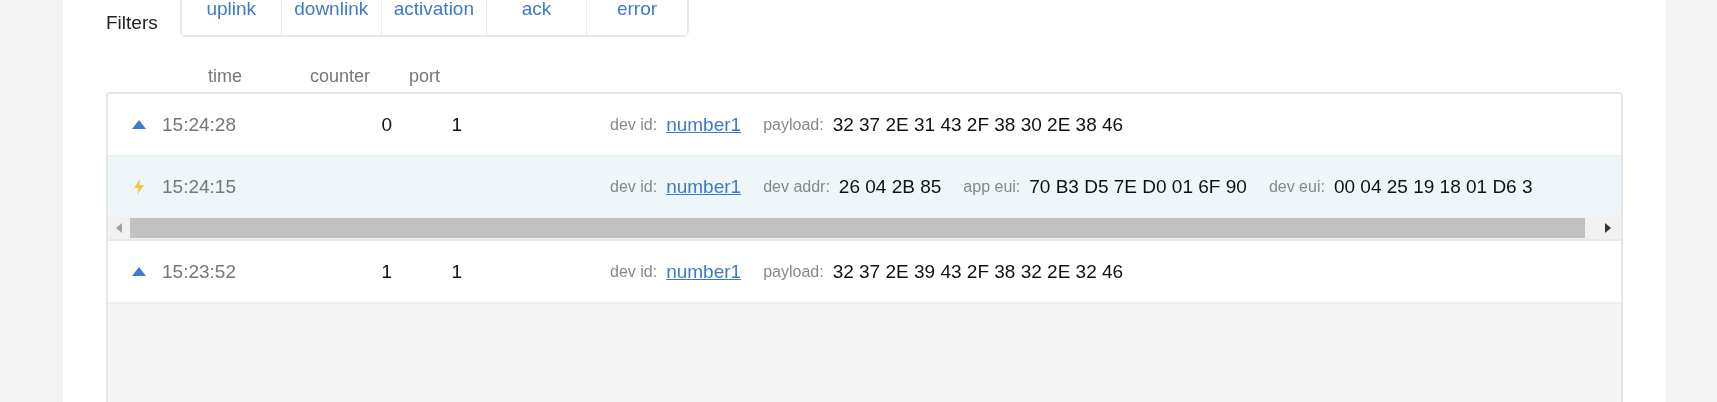 This screenshot has height=402, width=1717. What do you see at coordinates (386, 271) in the screenshot?
I see `counter-cell: 1` at bounding box center [386, 271].